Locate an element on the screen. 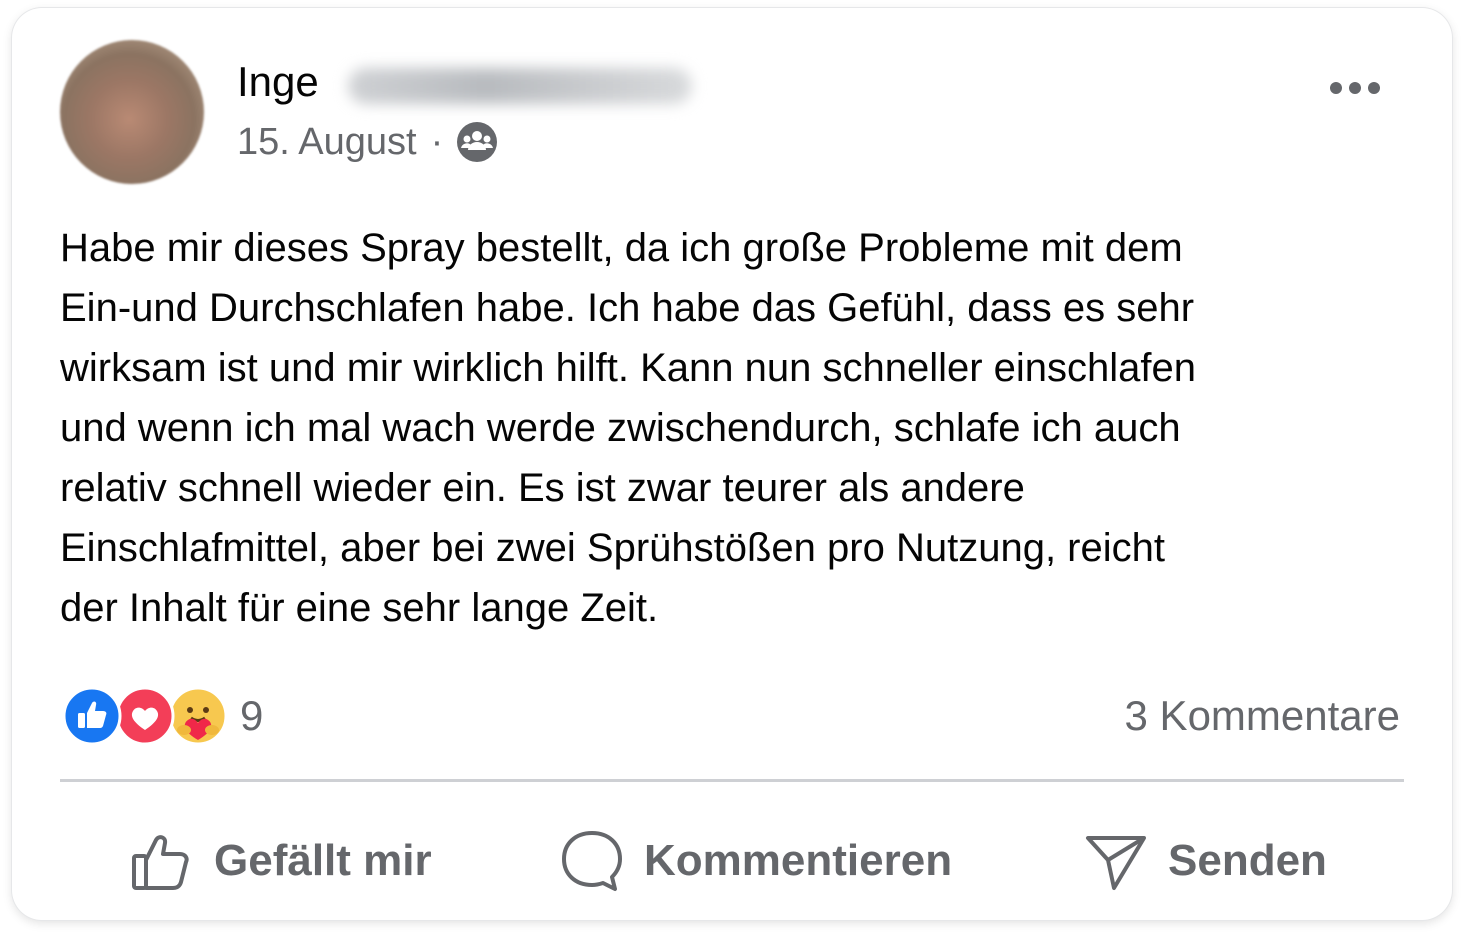 The image size is (1464, 936). reaction-count: 9 is located at coordinates (251, 716).